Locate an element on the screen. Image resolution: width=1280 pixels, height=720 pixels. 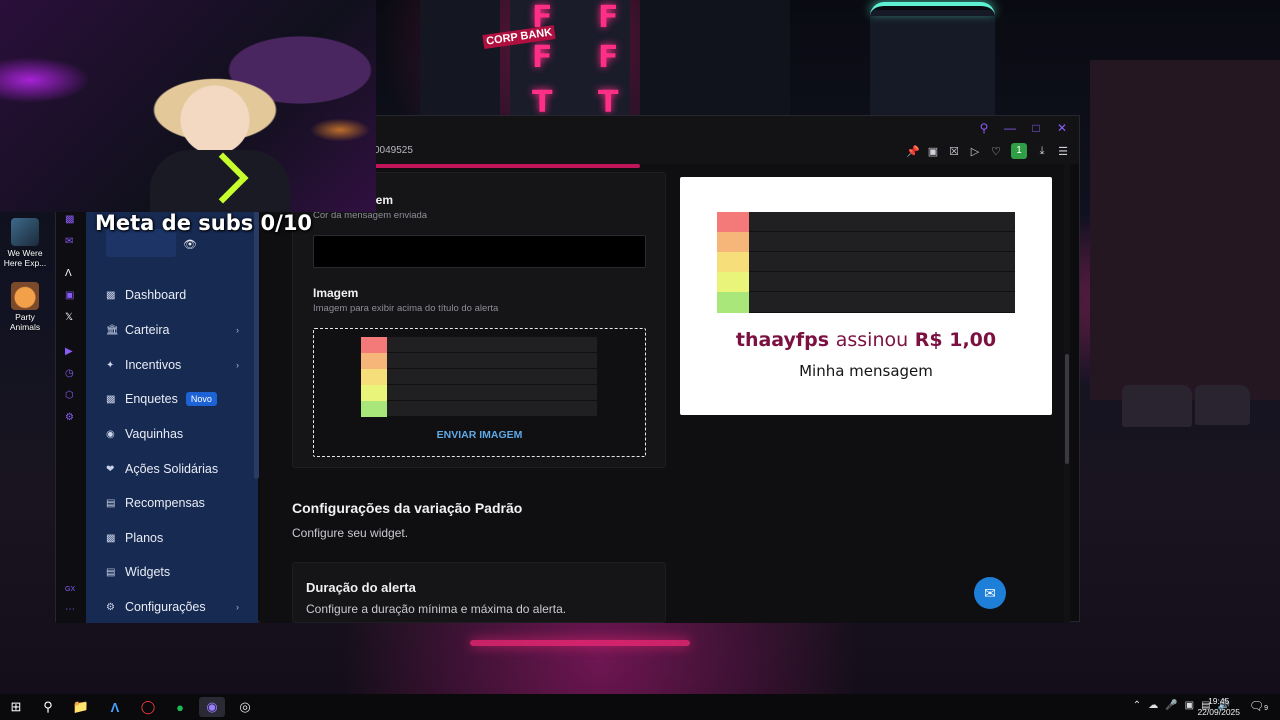
sidebar-scrollbar is located at coordinates (256, 345).